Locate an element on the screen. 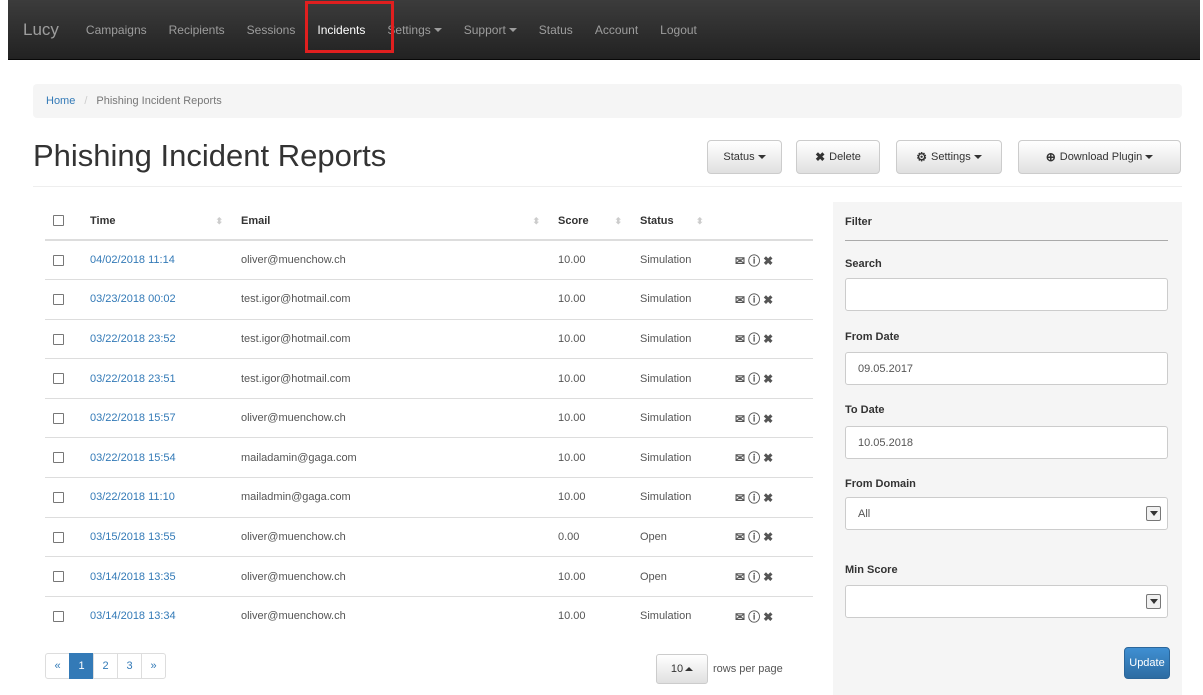  nav-recipients: Recipients is located at coordinates (197, 30).